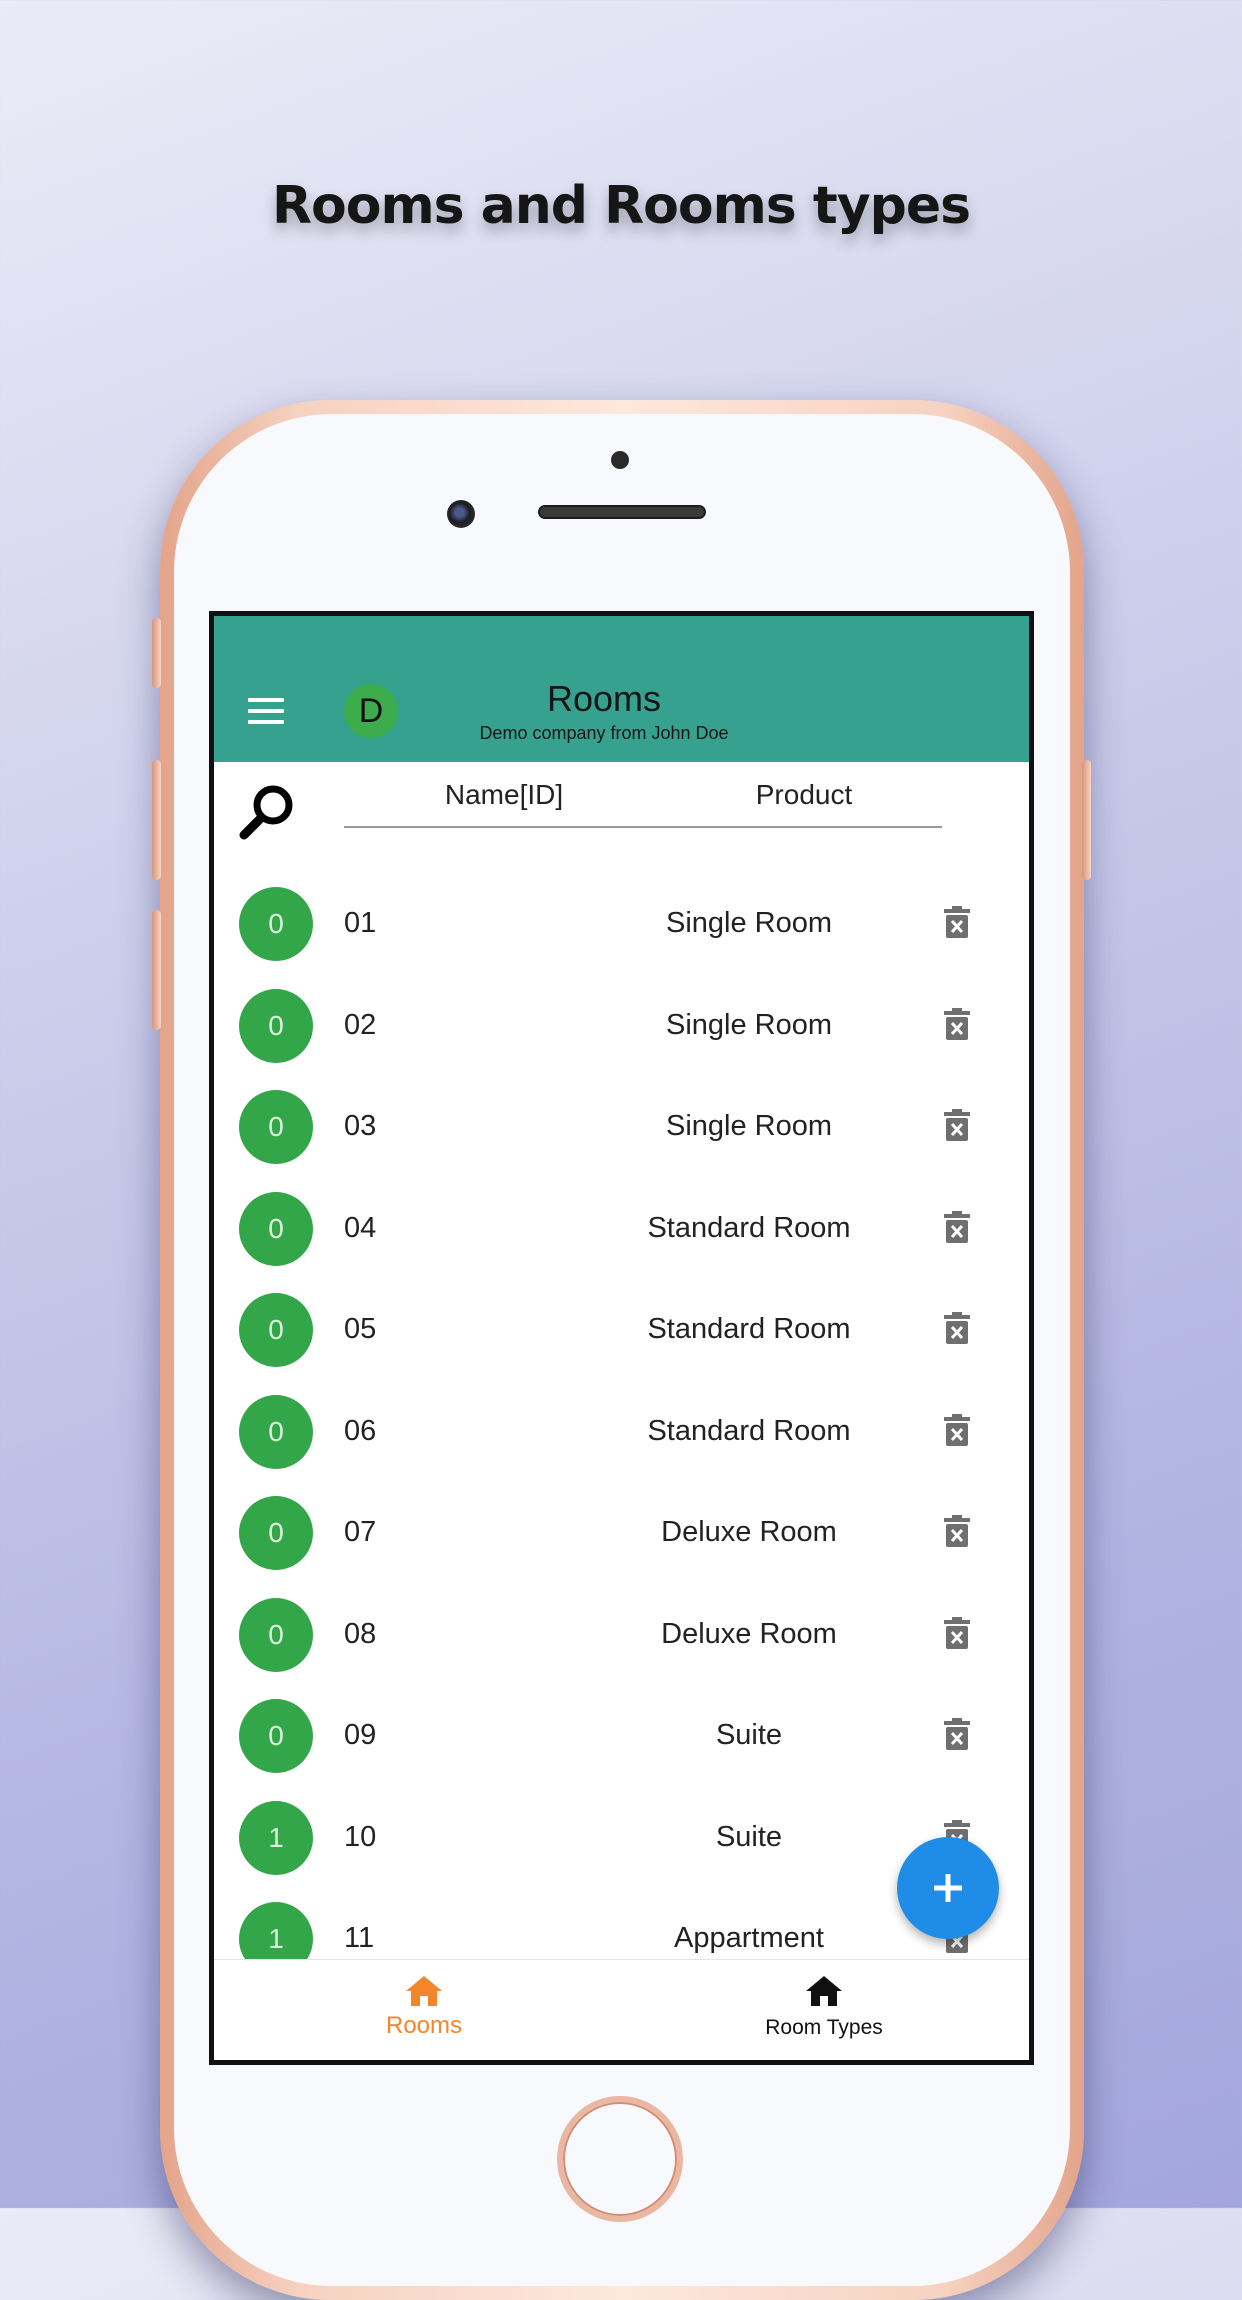 The height and width of the screenshot is (2300, 1242). What do you see at coordinates (621, 924) in the screenshot?
I see `table-row: 0 01 Single Room` at bounding box center [621, 924].